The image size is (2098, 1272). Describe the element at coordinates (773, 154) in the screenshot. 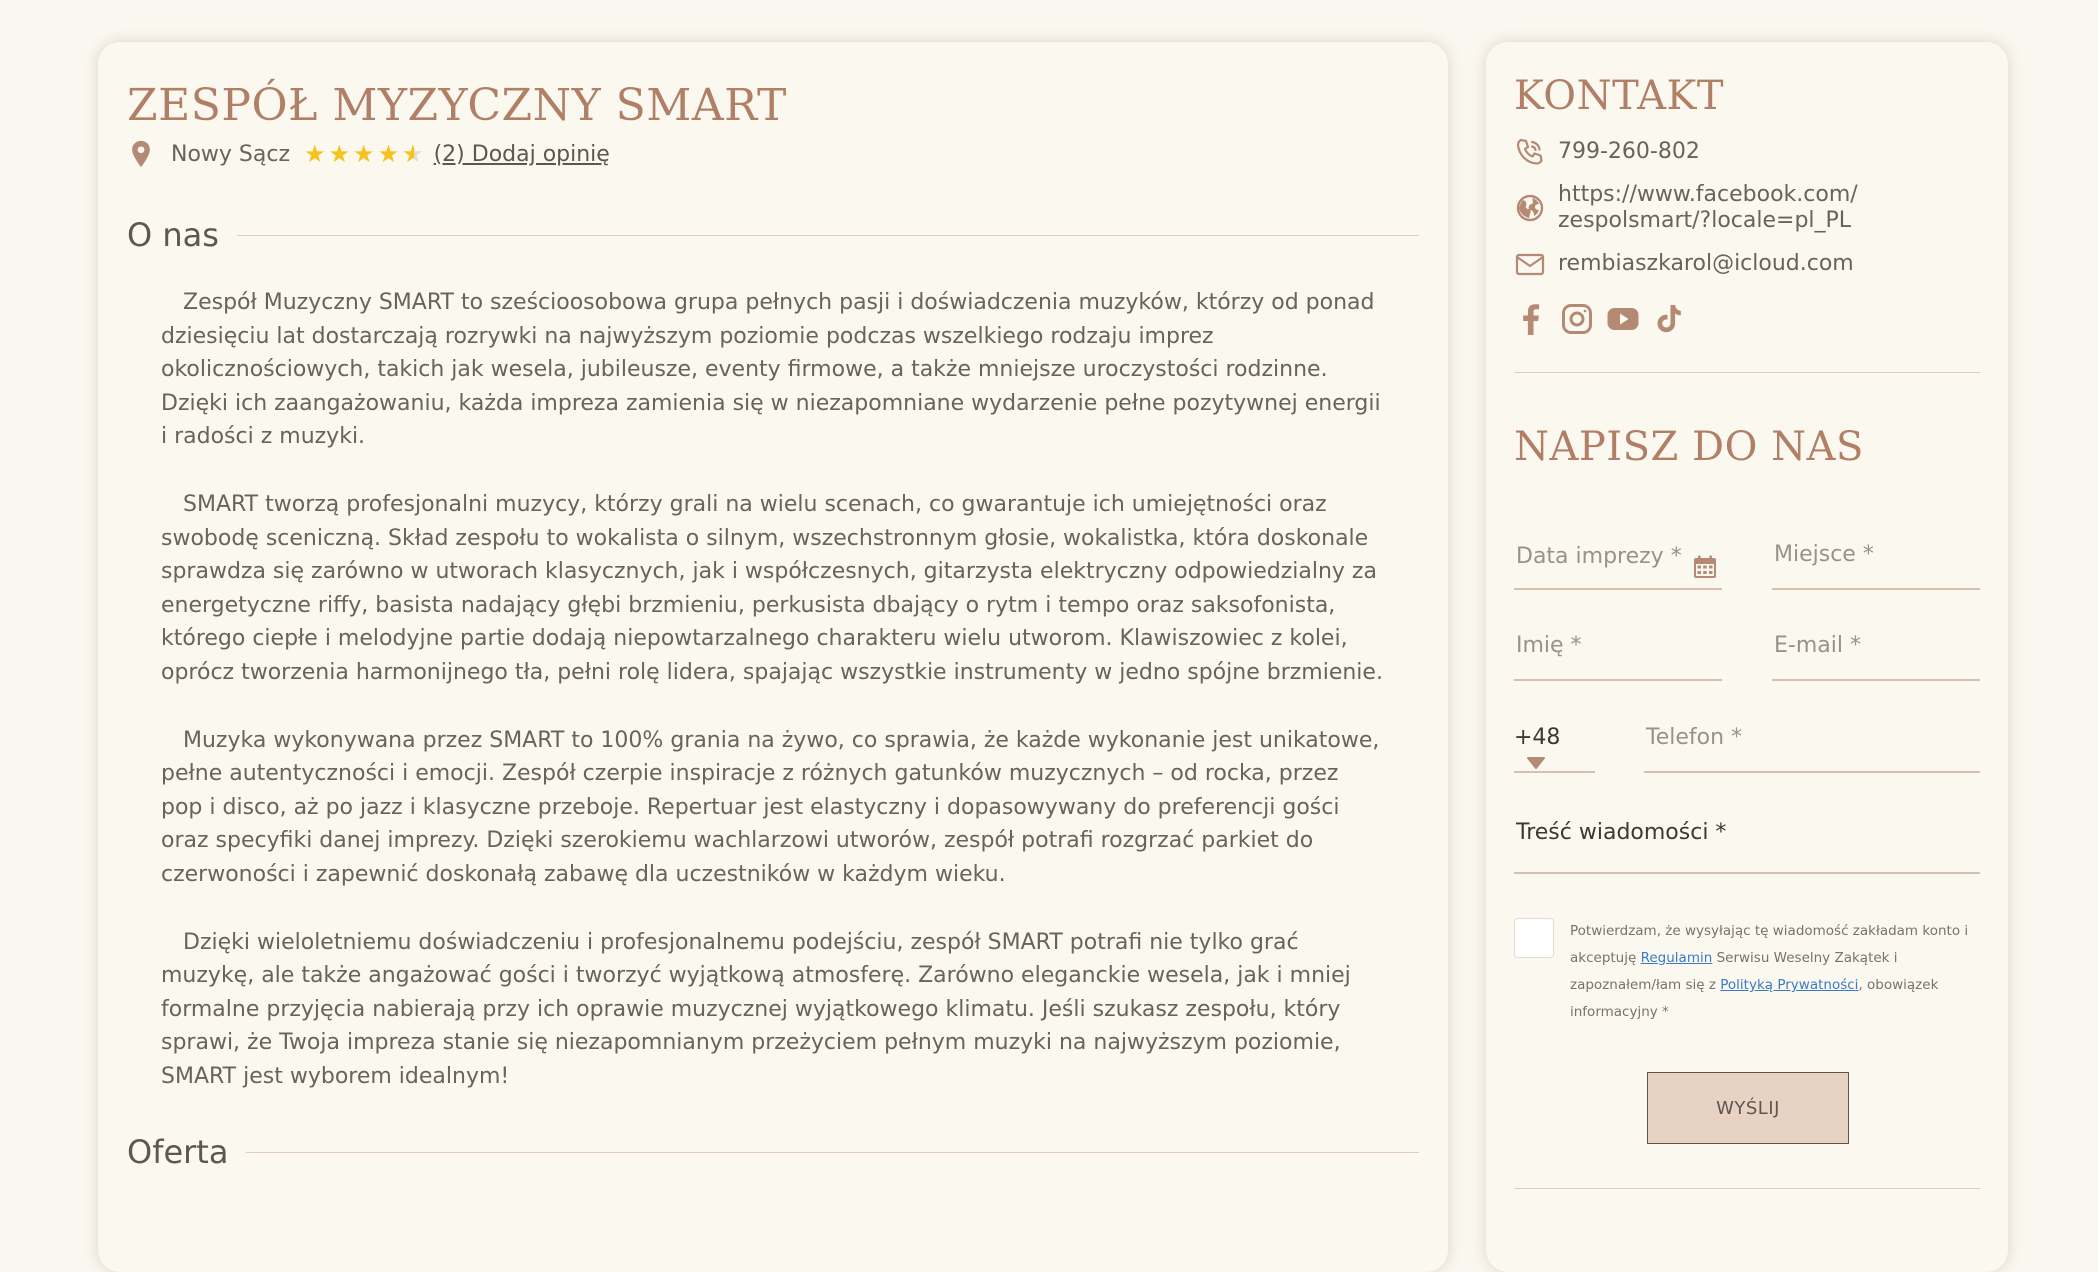

I see `band-meta: Nowy Sącz ★ ★ ★ ★ ★ (2) Dodaj opinię` at that location.